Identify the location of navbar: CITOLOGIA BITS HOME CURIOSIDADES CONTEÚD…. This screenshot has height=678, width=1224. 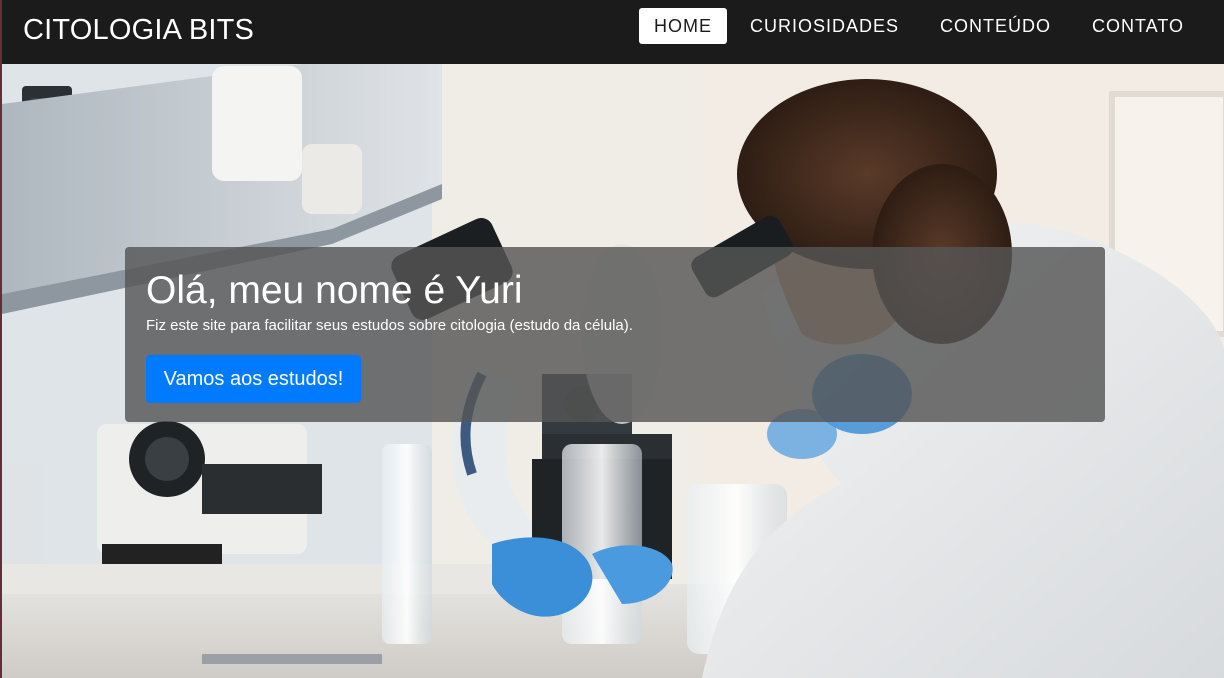
(612, 32).